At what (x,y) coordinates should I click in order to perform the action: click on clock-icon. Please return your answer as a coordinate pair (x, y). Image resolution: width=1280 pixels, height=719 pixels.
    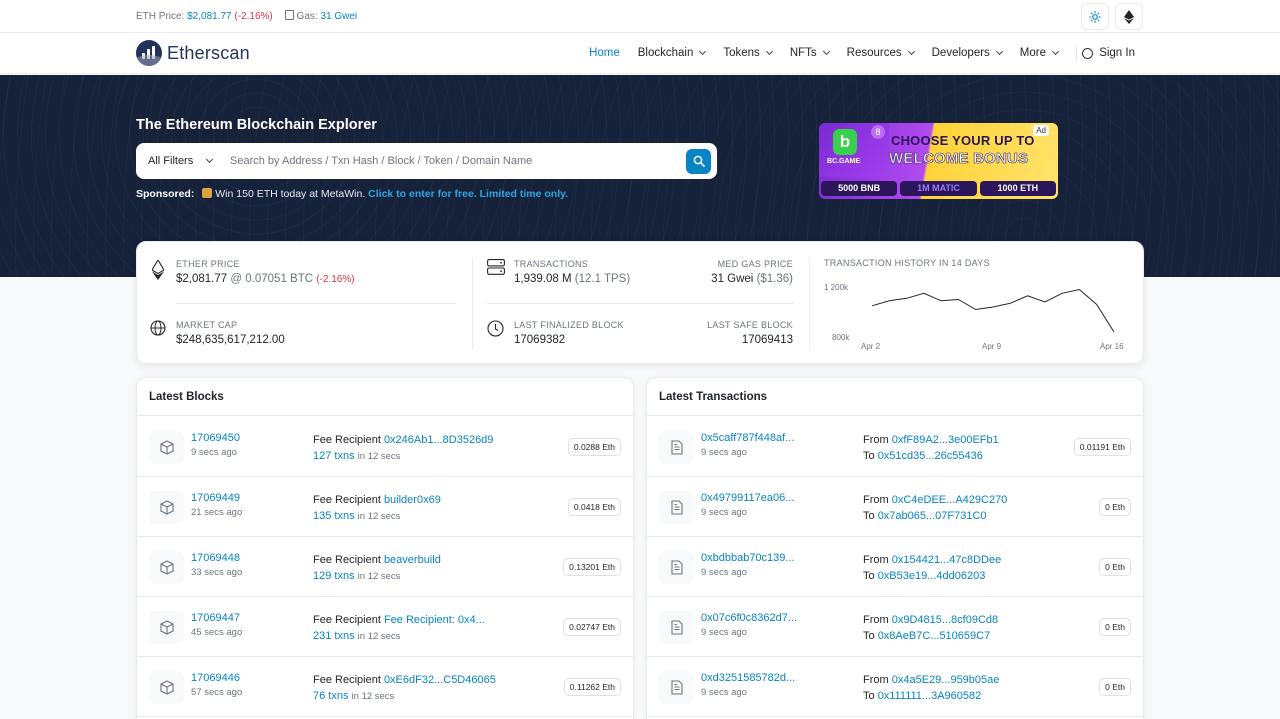
    Looking at the image, I should click on (495, 328).